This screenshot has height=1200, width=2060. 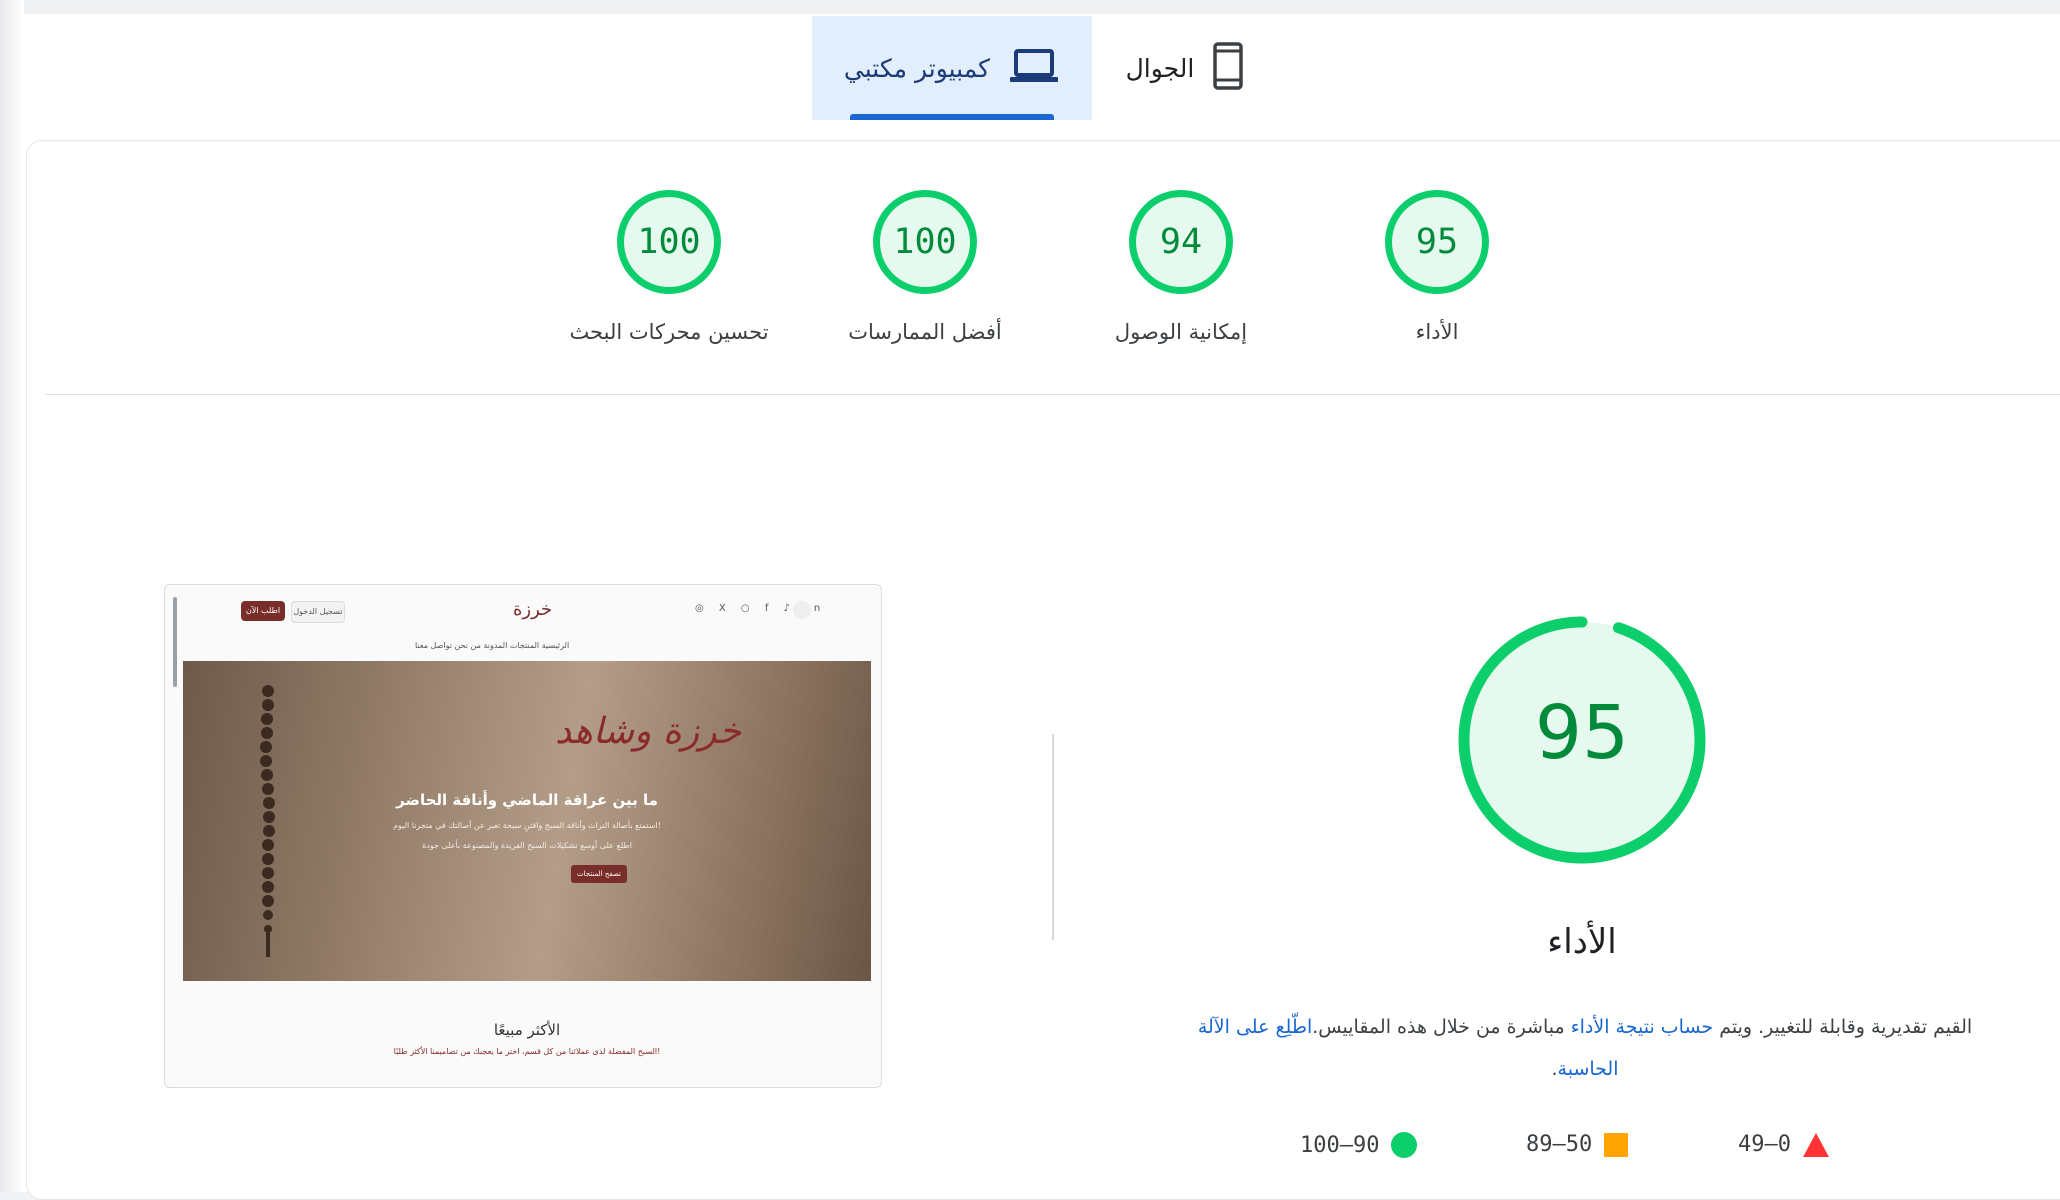 I want to click on thumbnail-hero-title: ما بين عراقة الماضي وأناقة الحاضر, so click(x=527, y=800).